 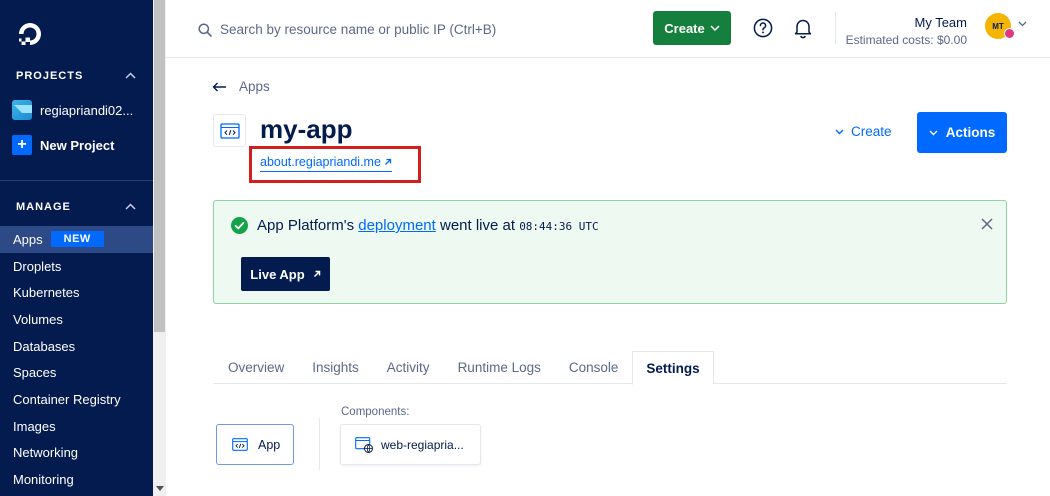 What do you see at coordinates (46, 293) in the screenshot?
I see `sidebar-item-label: Kubernetes` at bounding box center [46, 293].